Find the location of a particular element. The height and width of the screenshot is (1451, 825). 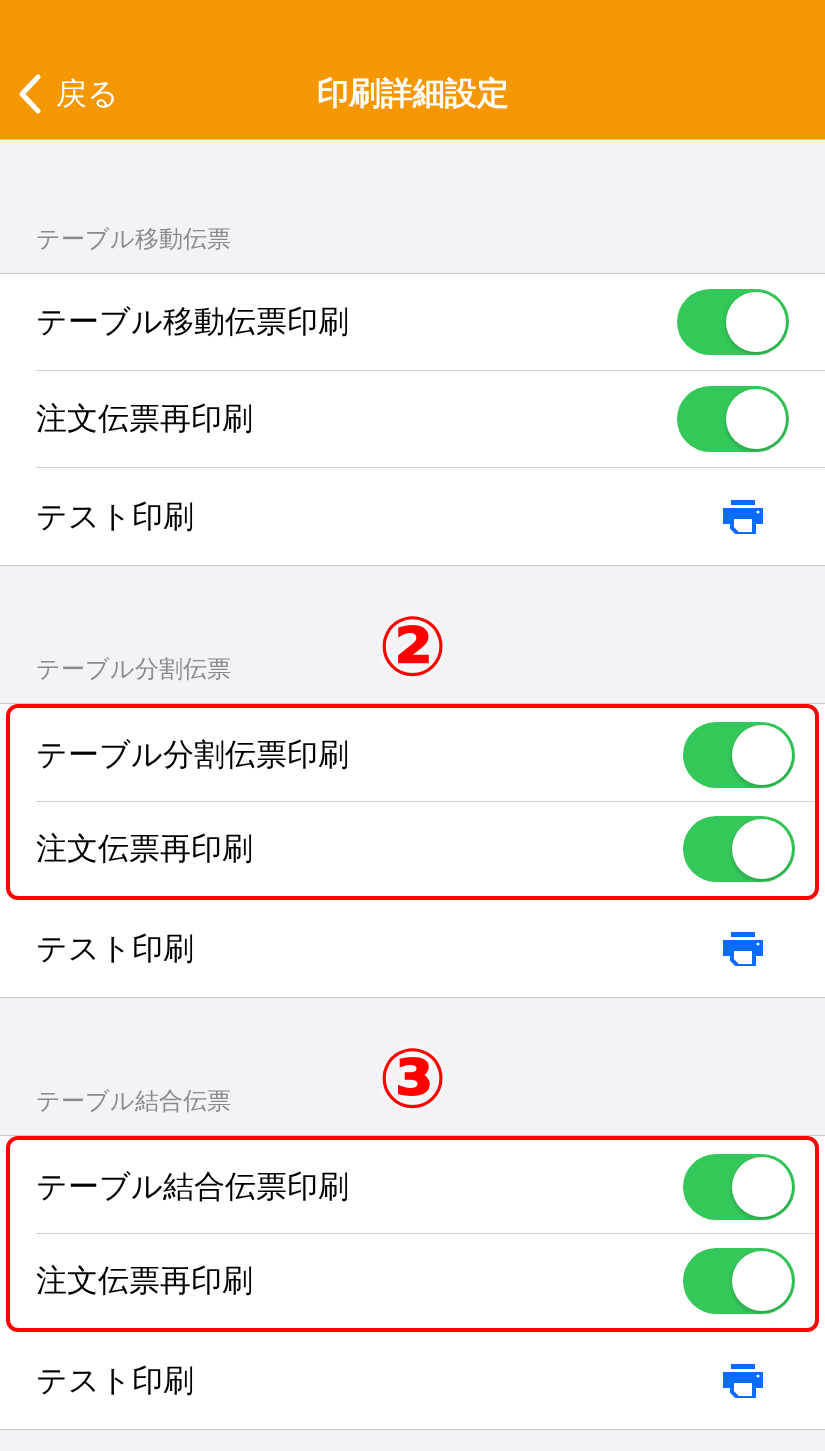

step-number: ② is located at coordinates (412, 647).